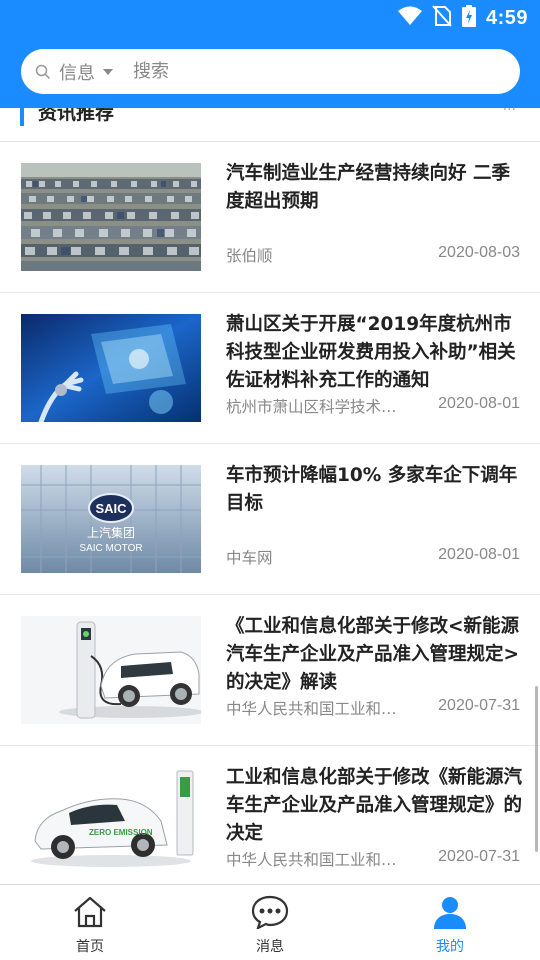 The height and width of the screenshot is (960, 540). I want to click on saic-logo-text: SAIC, so click(111, 508).